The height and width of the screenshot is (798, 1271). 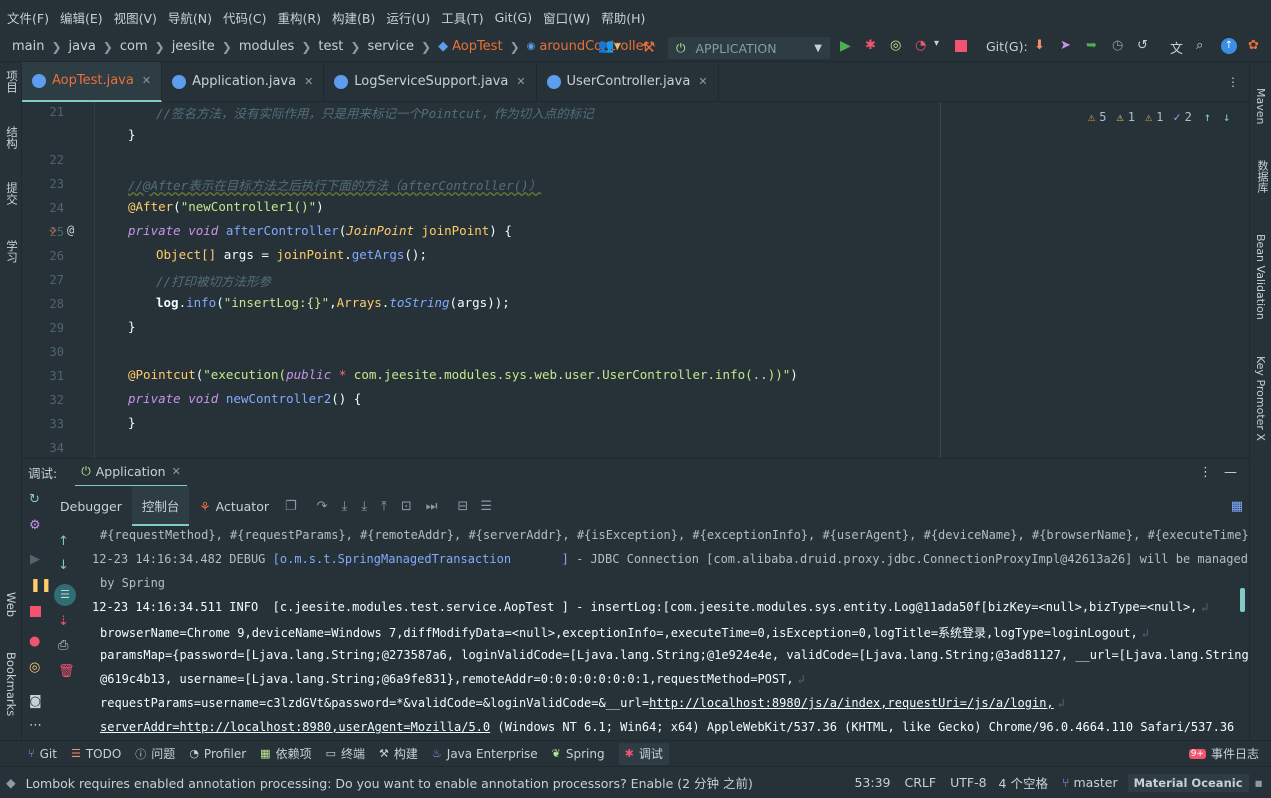 What do you see at coordinates (1176, 47) in the screenshot?
I see `translate-icon: 文` at bounding box center [1176, 47].